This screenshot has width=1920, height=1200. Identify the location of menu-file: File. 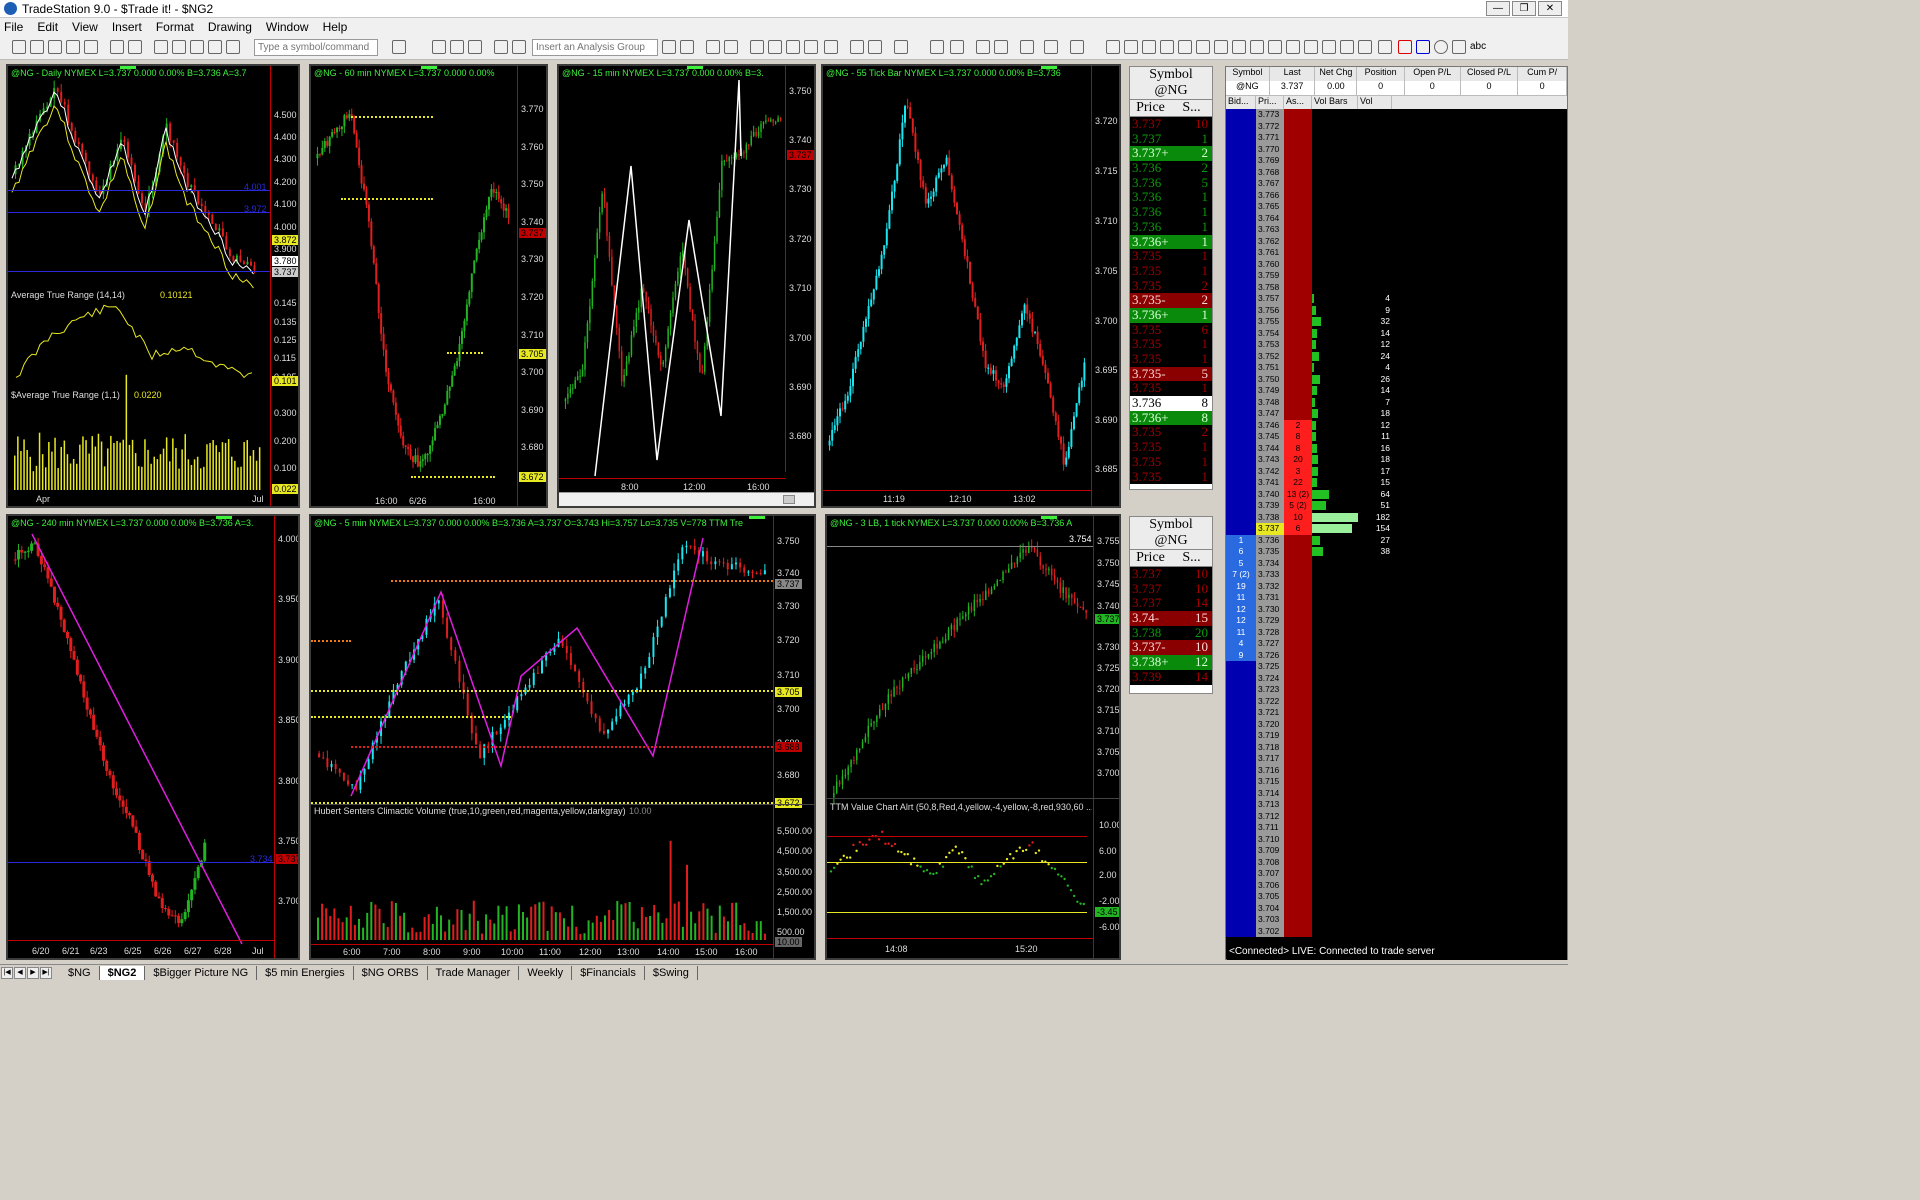
(13, 27).